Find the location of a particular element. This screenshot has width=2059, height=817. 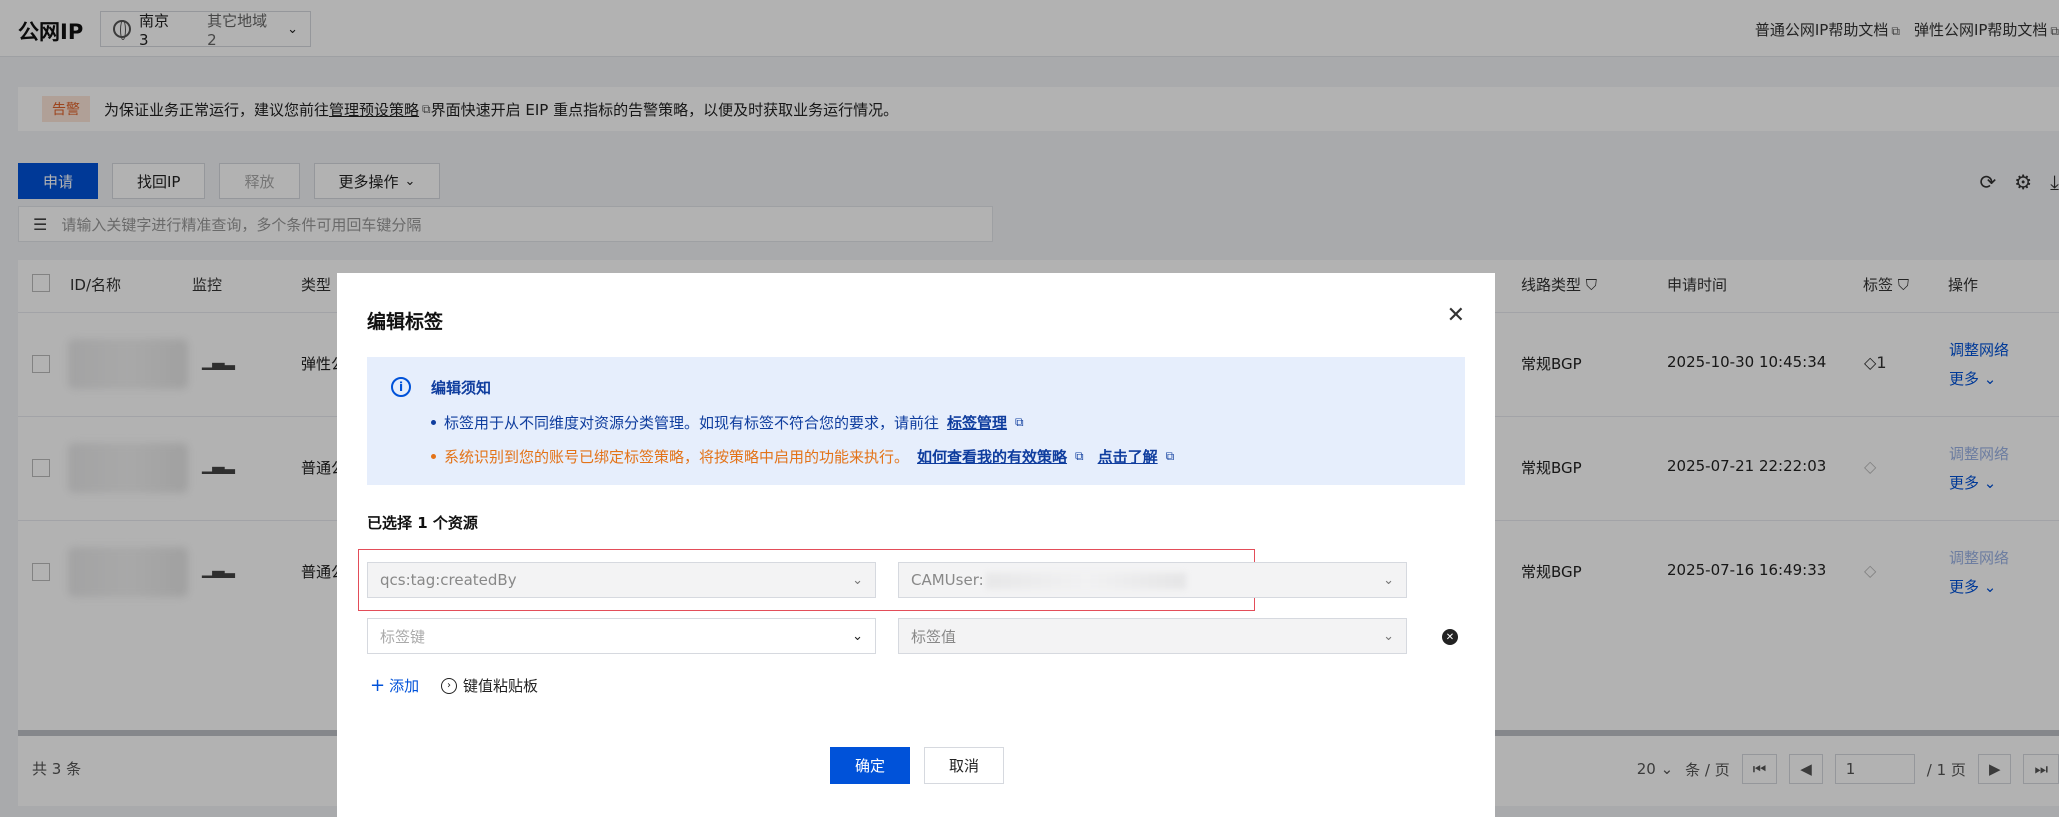

plus-icon: + is located at coordinates (378, 685).